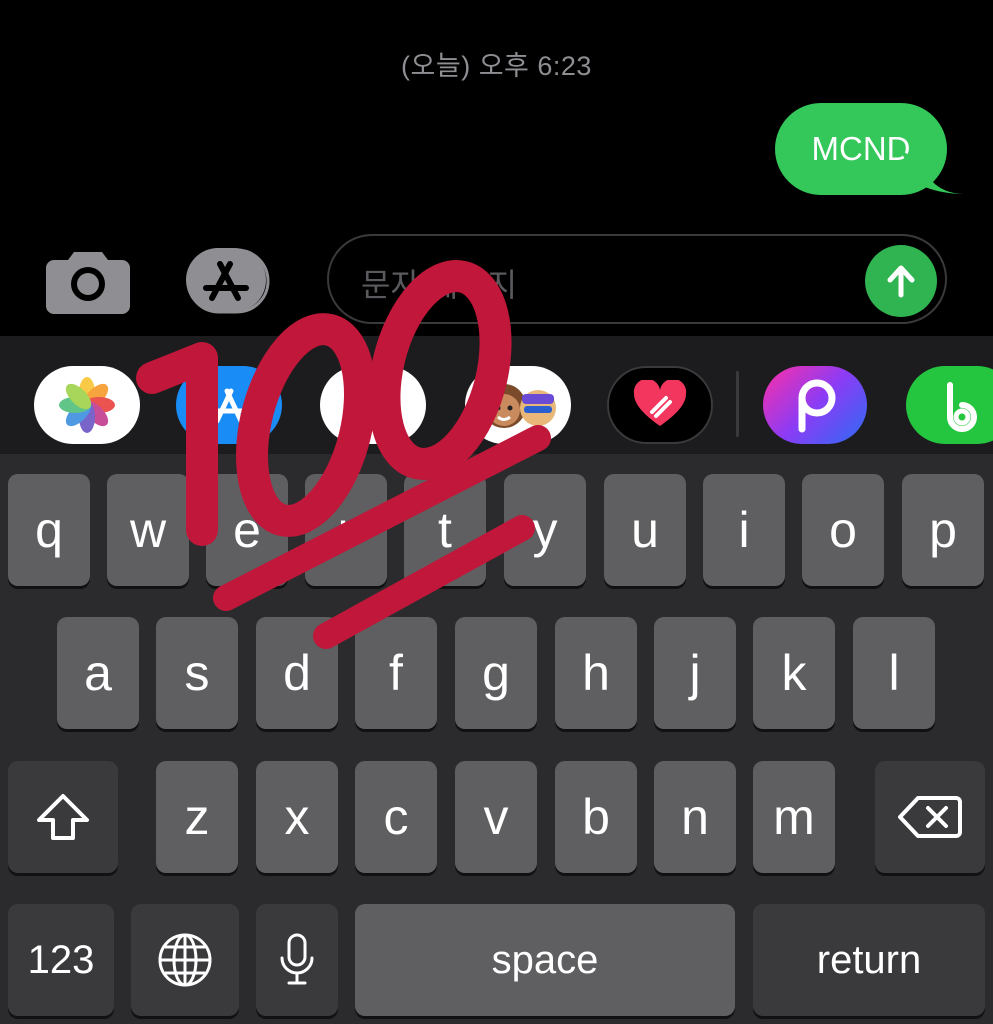 This screenshot has width=993, height=1024. I want to click on bubble-tail, so click(932, 172).